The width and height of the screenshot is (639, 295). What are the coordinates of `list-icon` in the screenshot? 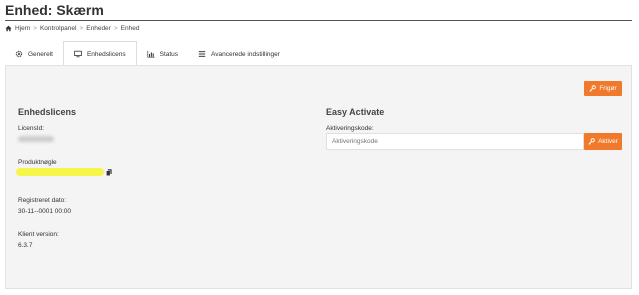 It's located at (202, 54).